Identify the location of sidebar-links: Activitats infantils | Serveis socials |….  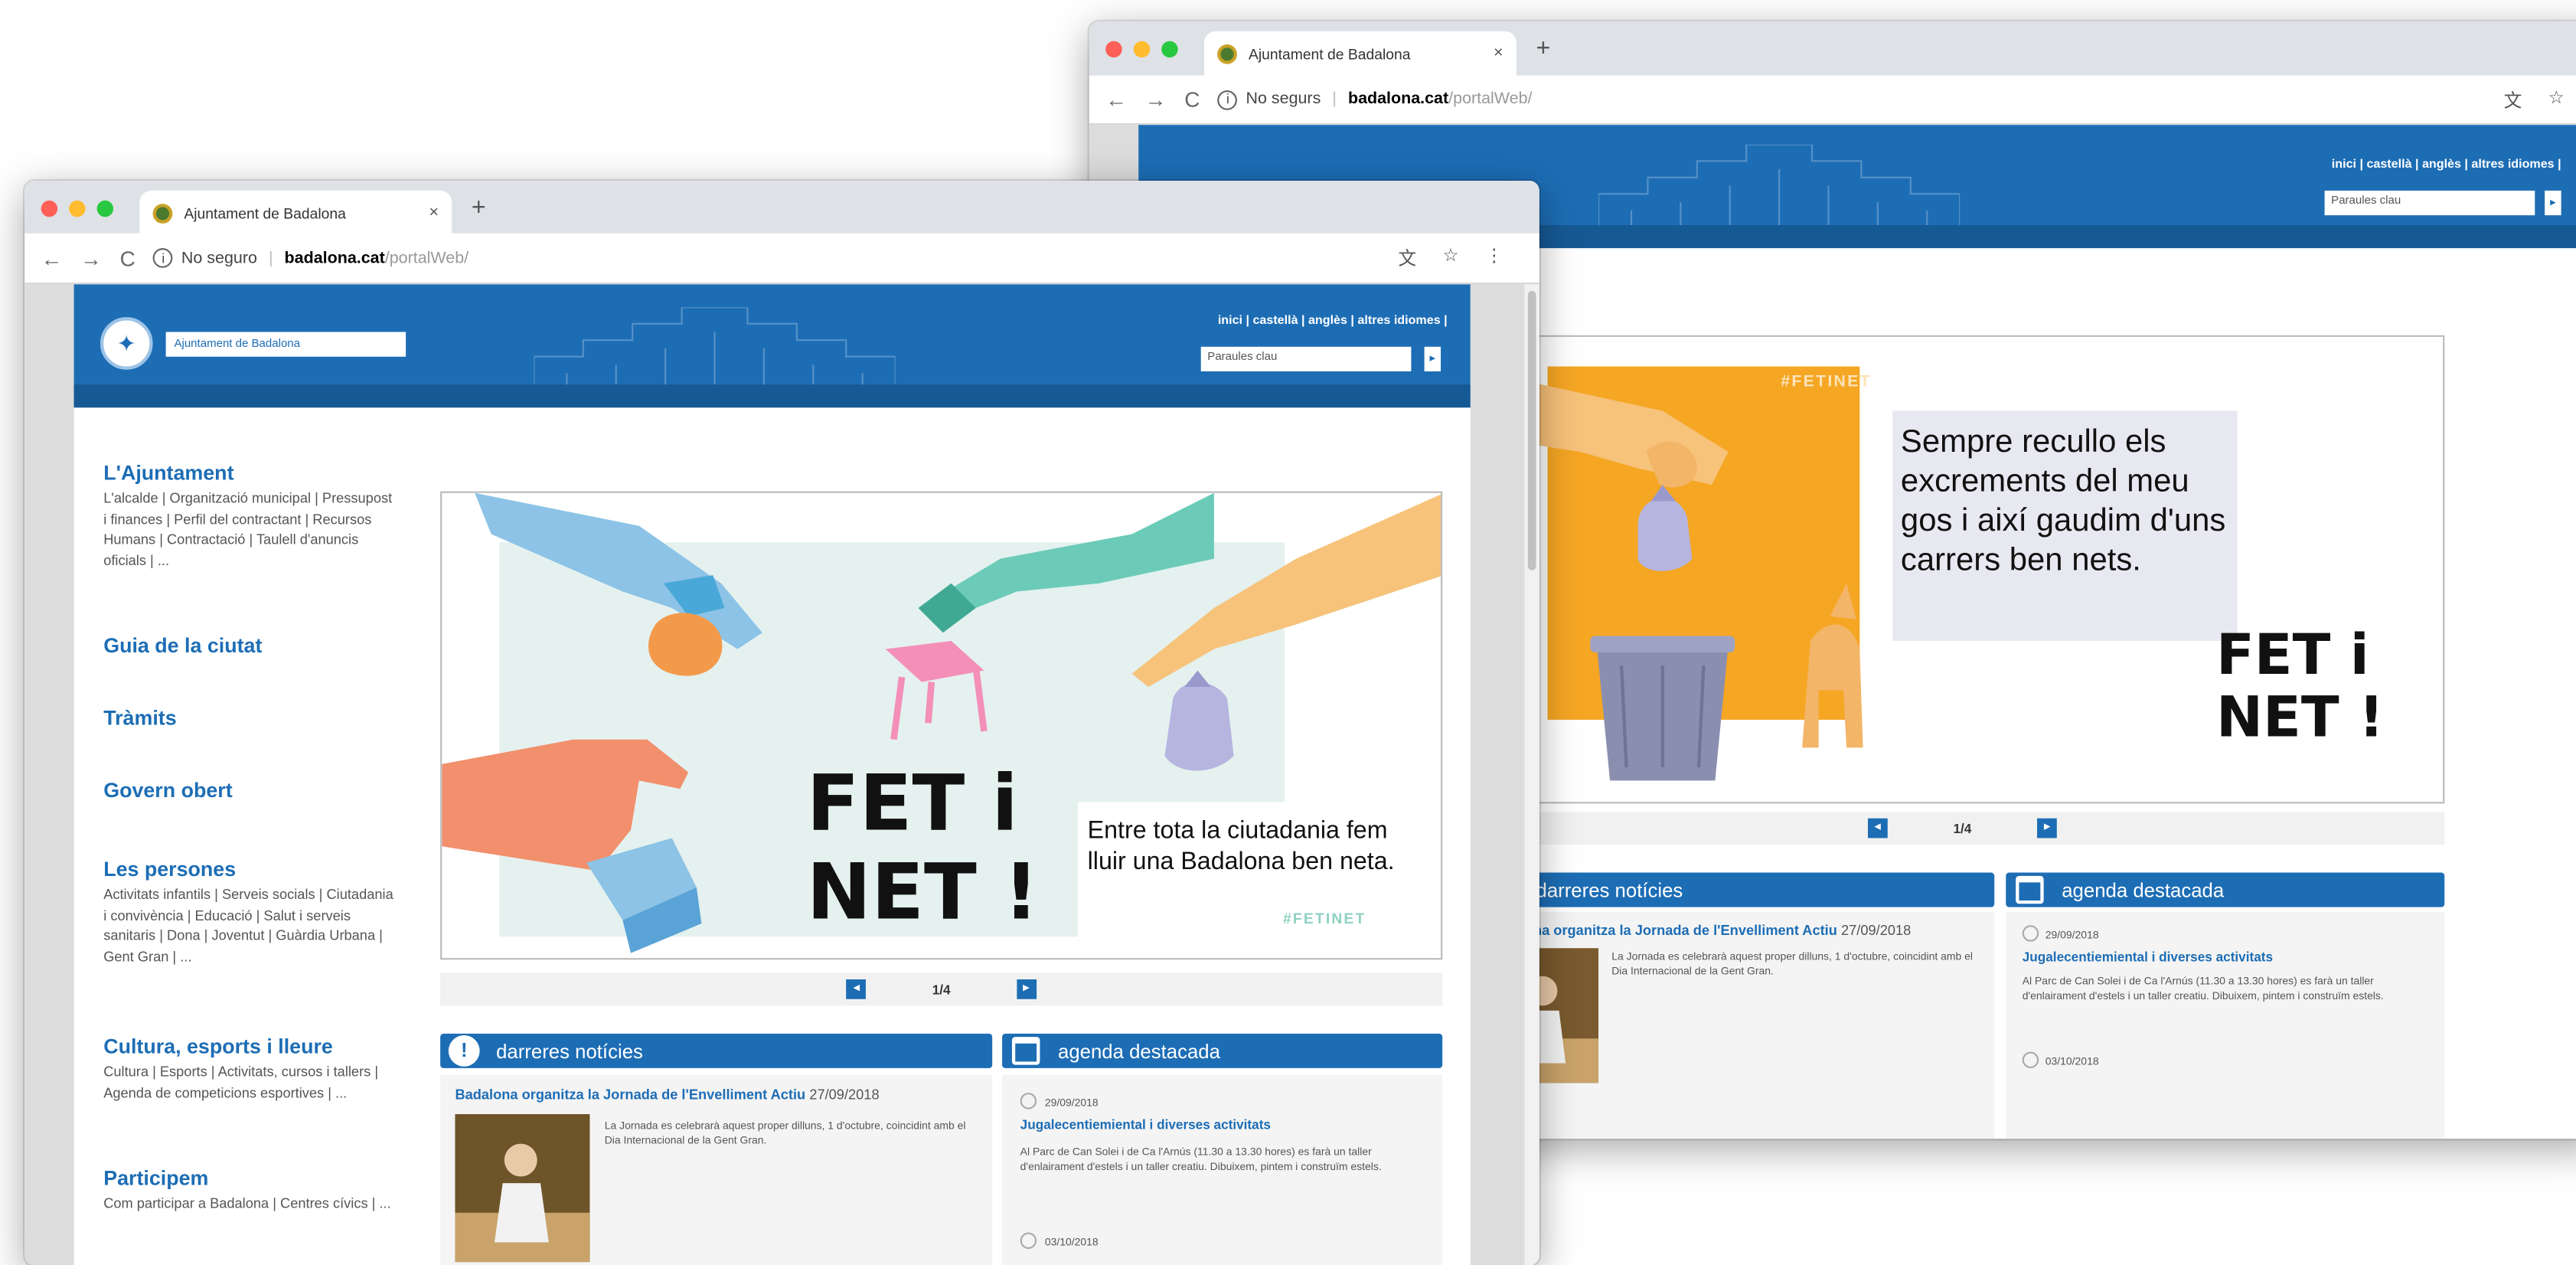
(250, 925).